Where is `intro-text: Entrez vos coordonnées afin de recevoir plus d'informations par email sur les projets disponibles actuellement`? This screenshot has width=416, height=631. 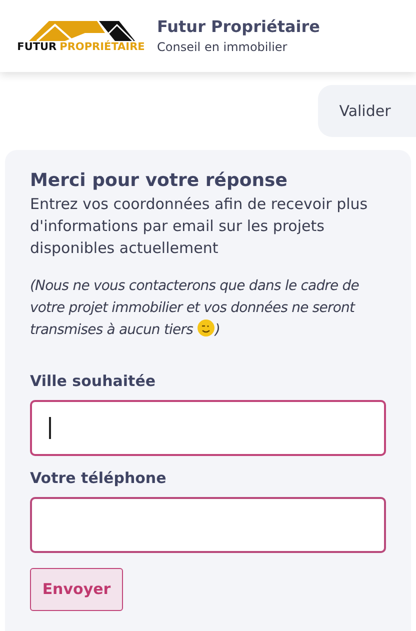
intro-text: Entrez vos coordonnées afin de recevoir plus d'informations par email sur les projets disponibles actuellement is located at coordinates (199, 226).